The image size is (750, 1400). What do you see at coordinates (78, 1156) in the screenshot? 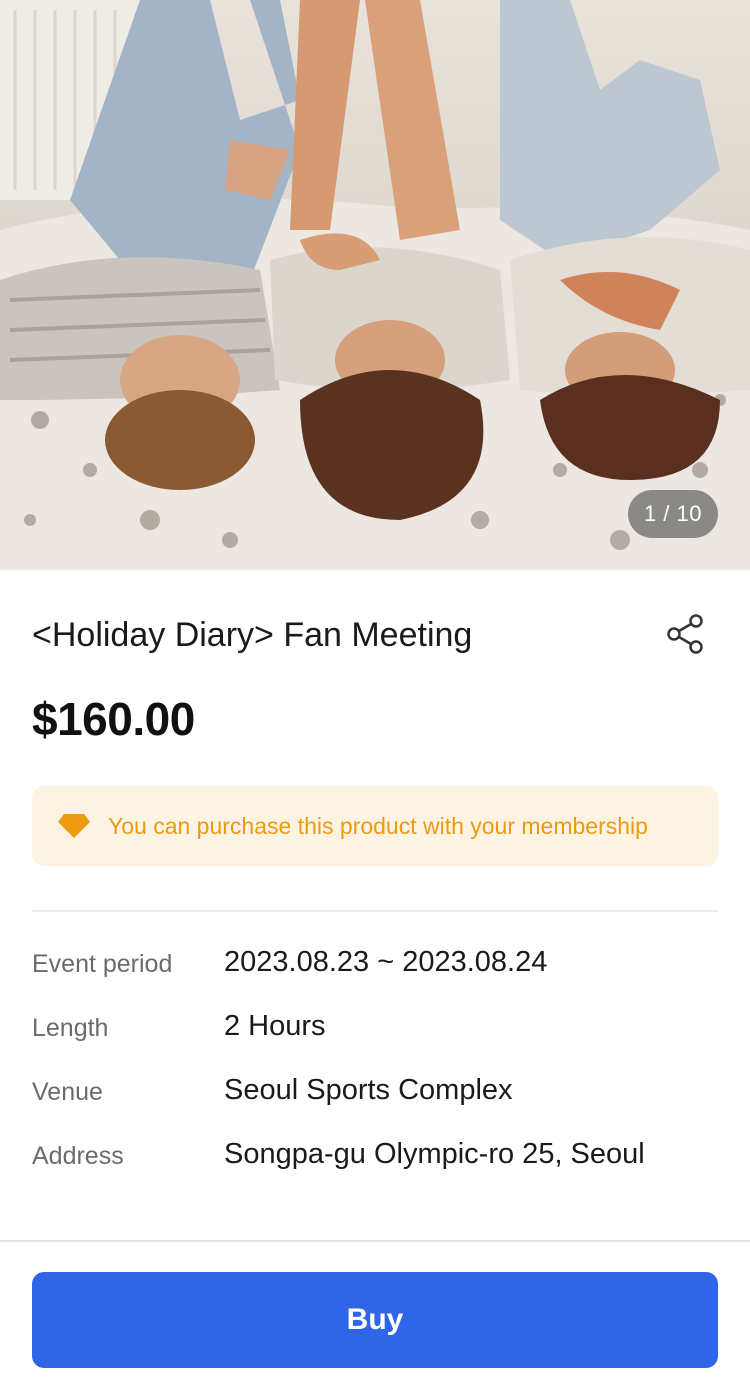
I see `detail-label: Address` at bounding box center [78, 1156].